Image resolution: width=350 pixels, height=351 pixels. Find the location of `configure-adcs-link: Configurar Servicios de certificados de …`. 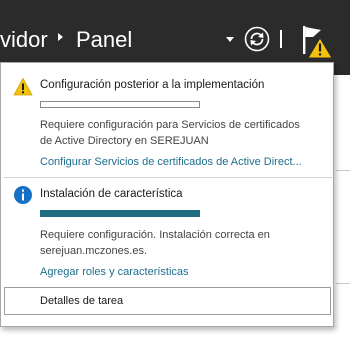

configure-adcs-link: Configurar Servicios de certificados de … is located at coordinates (171, 162).